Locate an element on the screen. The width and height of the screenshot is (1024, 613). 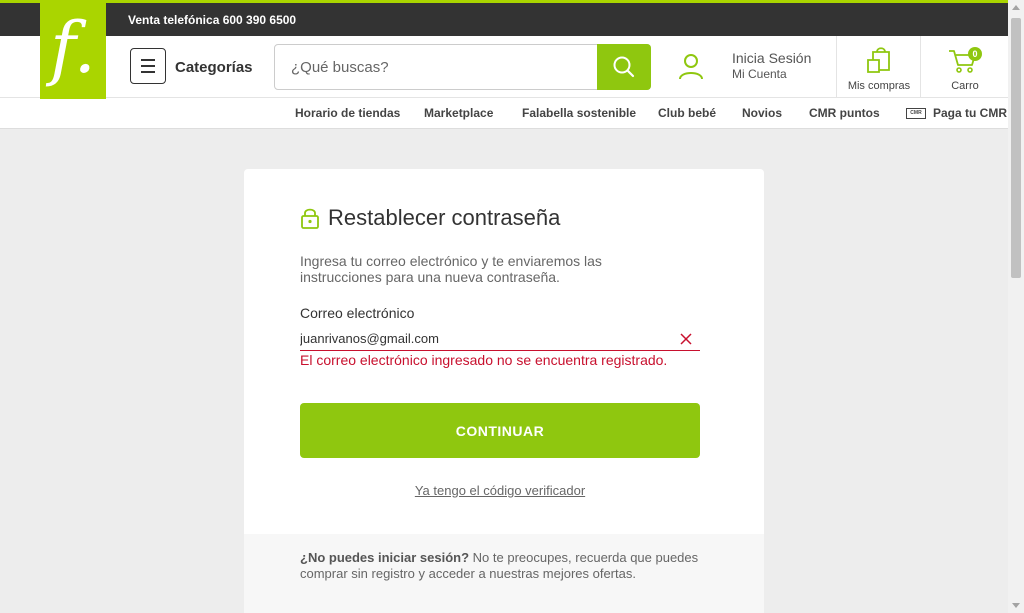
footer-bold-text: ¿No puedes iniciar sesión? is located at coordinates (385, 557).